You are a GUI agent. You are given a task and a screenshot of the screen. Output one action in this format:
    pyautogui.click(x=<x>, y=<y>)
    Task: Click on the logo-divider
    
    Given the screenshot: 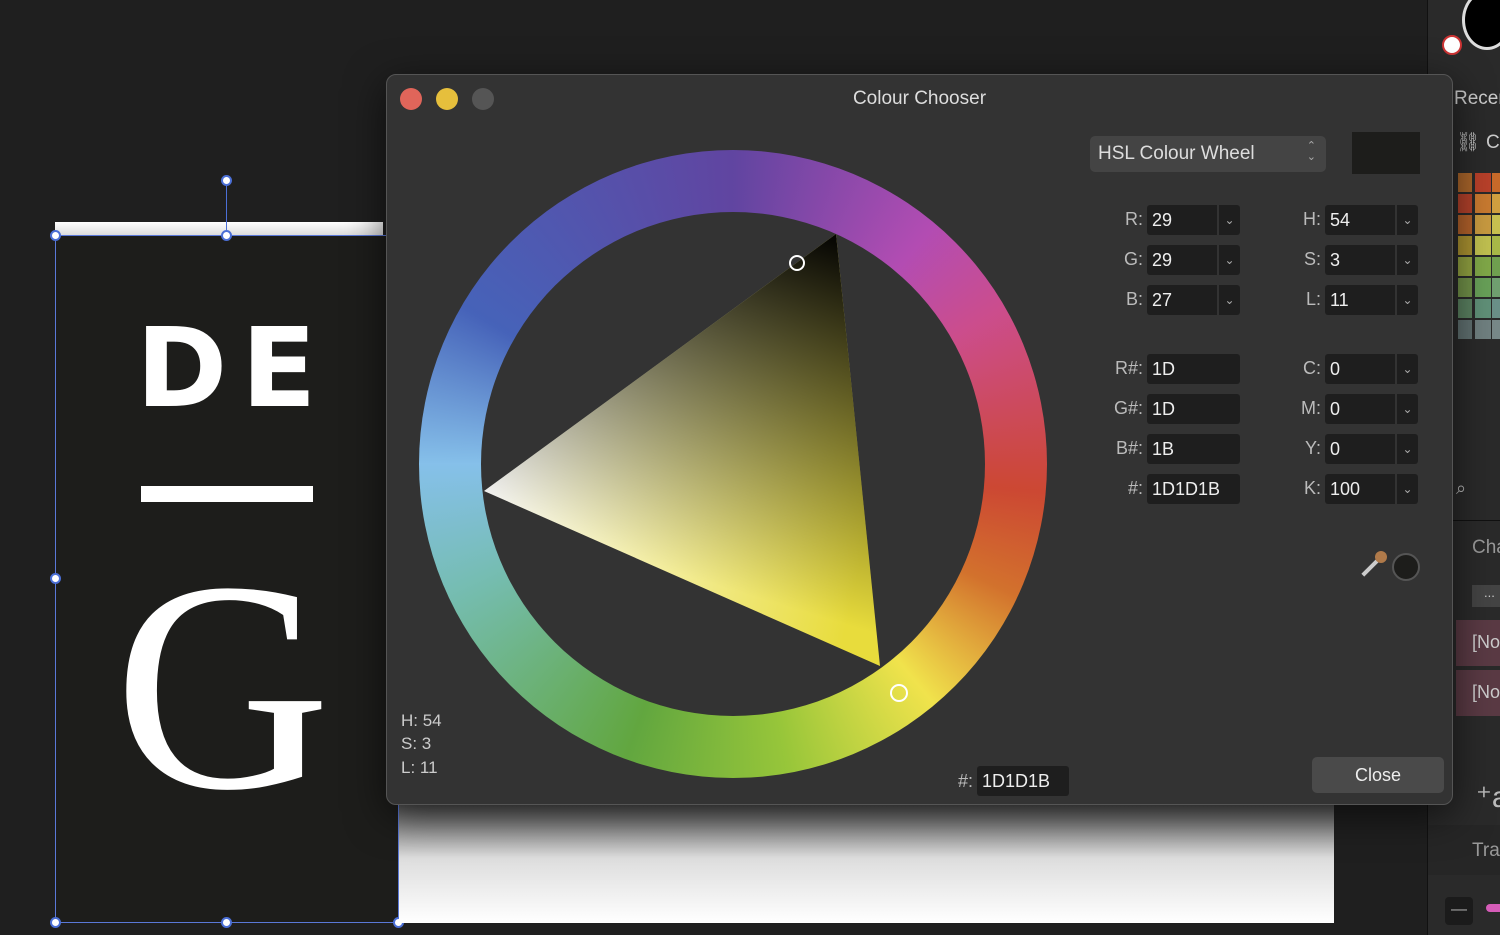 What is the action you would take?
    pyautogui.click(x=227, y=494)
    